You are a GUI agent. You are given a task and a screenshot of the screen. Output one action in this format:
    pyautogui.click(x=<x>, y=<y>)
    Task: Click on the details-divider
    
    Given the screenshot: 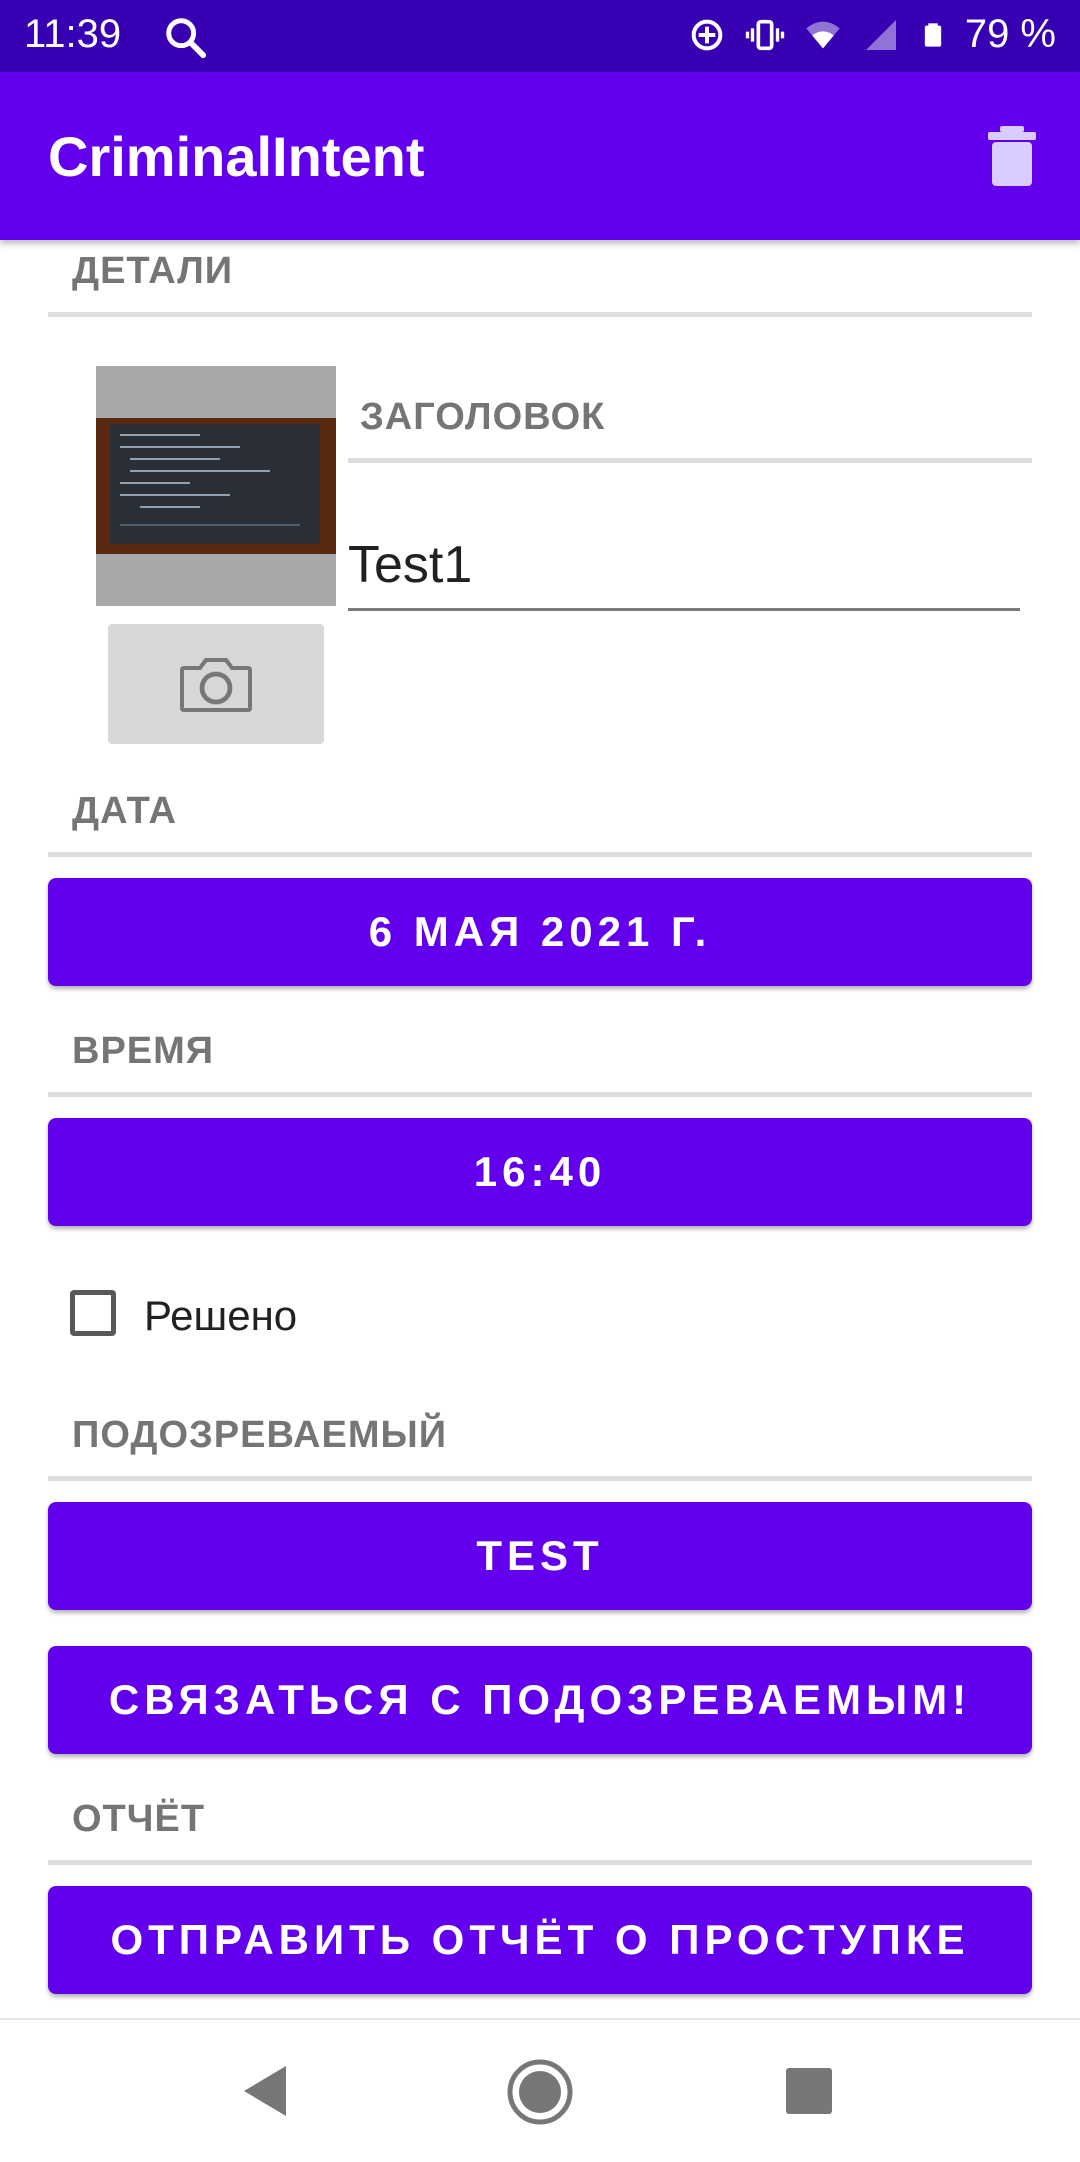 What is the action you would take?
    pyautogui.click(x=540, y=314)
    